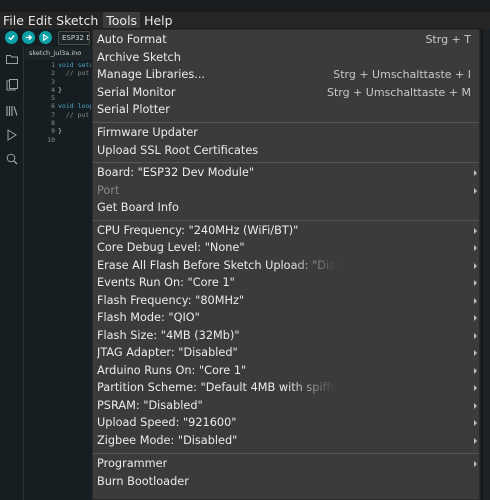 Image resolution: width=490 pixels, height=500 pixels. Describe the element at coordinates (286, 208) in the screenshot. I see `menu-item-get-board-info: Get Board Info` at that location.